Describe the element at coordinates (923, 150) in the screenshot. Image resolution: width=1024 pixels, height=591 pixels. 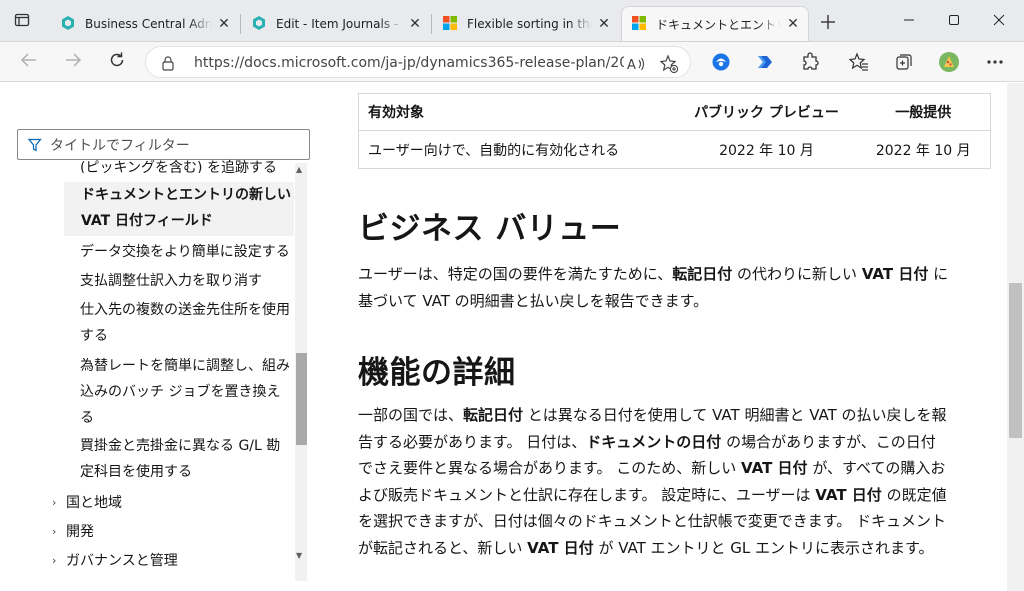
I see `table-cell: 2022 年 10 月` at that location.